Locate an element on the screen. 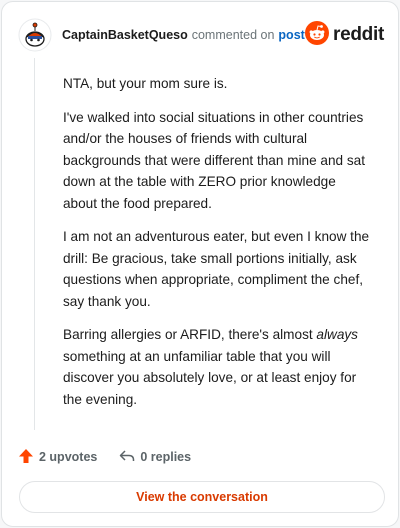 The height and width of the screenshot is (528, 400). upvote-count: 2 upvotes is located at coordinates (68, 457).